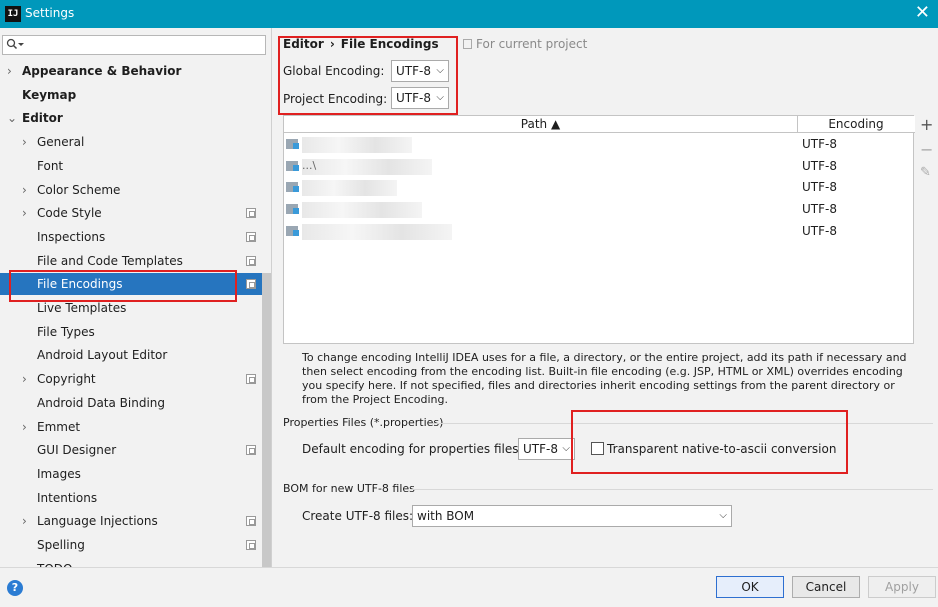 The height and width of the screenshot is (607, 938). Describe the element at coordinates (532, 44) in the screenshot. I see `for-current-project-label: For current project` at that location.